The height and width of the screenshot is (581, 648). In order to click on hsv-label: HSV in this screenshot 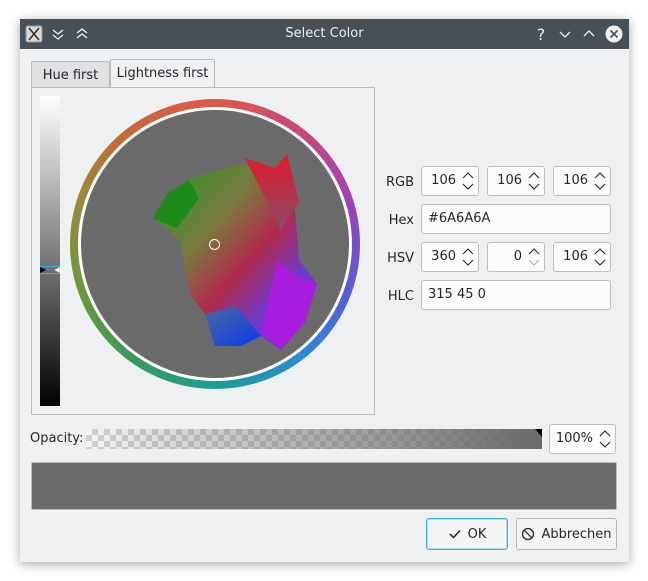, I will do `click(400, 258)`.